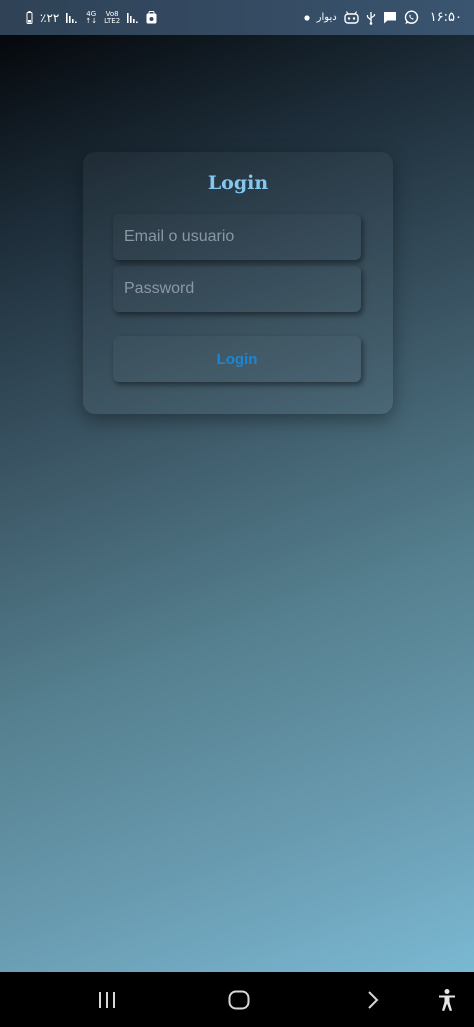 The width and height of the screenshot is (474, 1027). I want to click on login-button: Login, so click(237, 359).